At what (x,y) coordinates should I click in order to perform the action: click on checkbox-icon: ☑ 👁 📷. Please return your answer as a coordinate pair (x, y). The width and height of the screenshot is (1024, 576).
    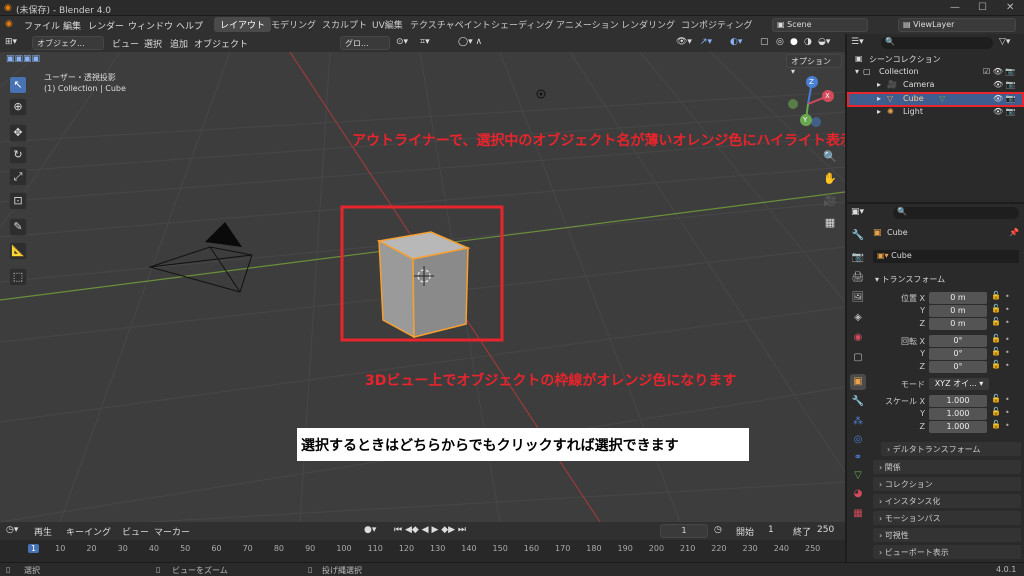
    Looking at the image, I should click on (999, 71).